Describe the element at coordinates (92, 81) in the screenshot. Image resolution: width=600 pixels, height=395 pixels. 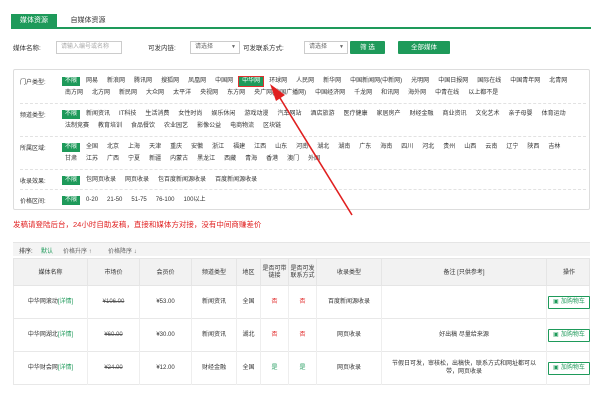
I see `filter-option-portal: 网易` at that location.